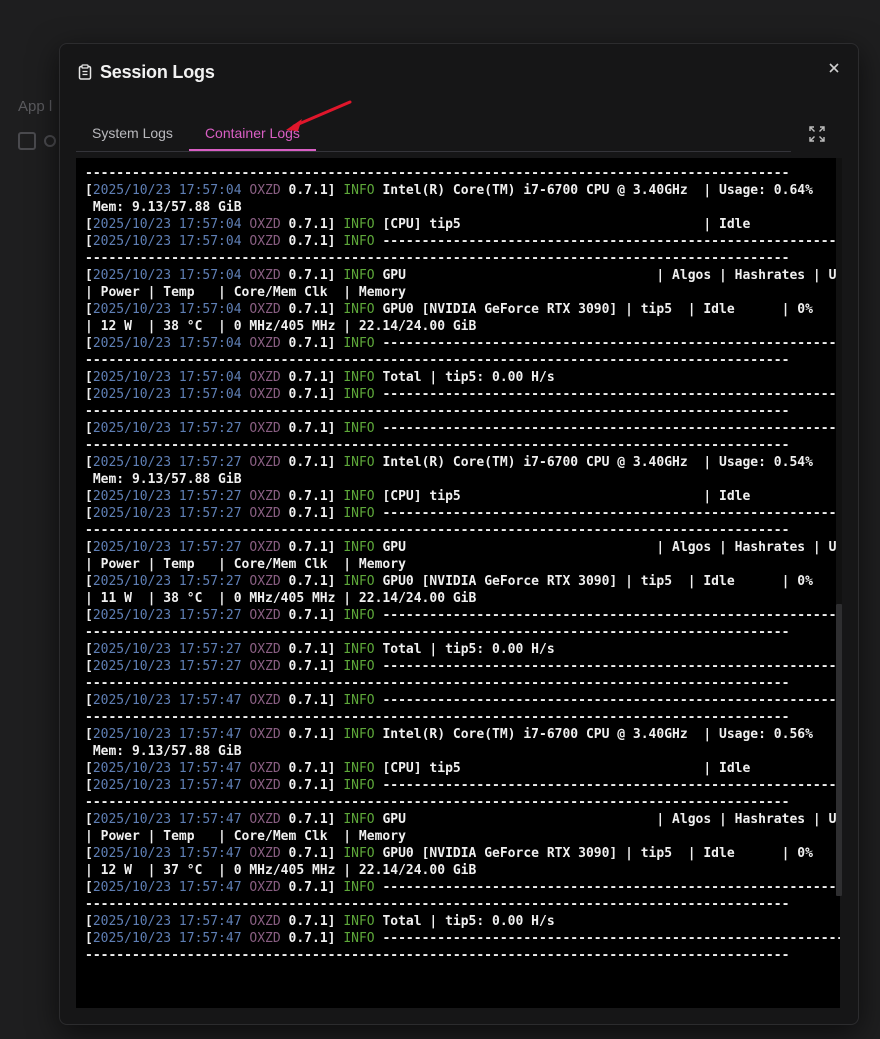 The width and height of the screenshot is (880, 1039). I want to click on close-button, so click(834, 68).